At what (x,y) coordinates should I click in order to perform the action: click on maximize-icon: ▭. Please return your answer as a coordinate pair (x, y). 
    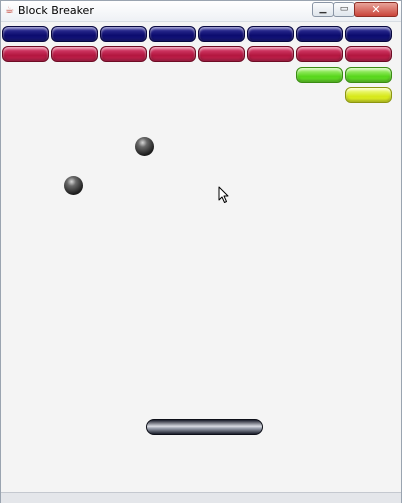
    Looking at the image, I should click on (344, 9).